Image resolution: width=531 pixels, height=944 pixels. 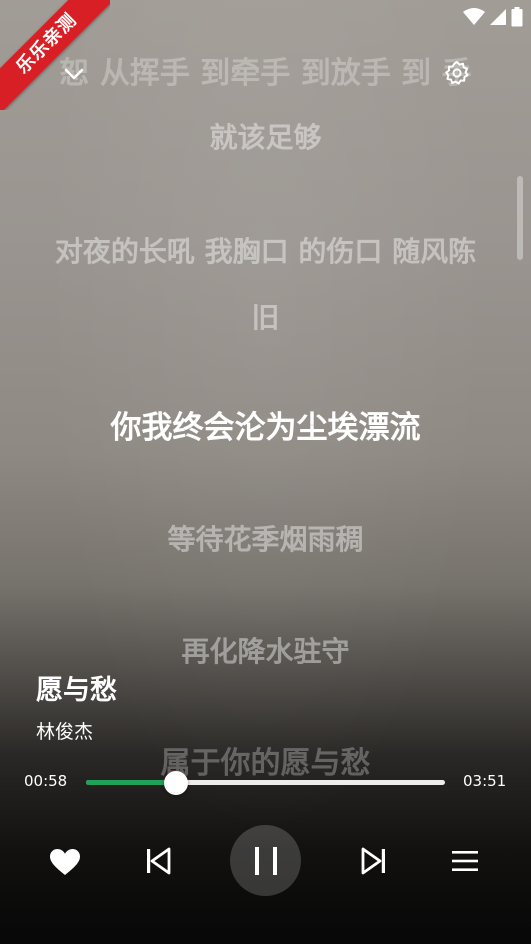 I want to click on skip-next-icon, so click(x=373, y=861).